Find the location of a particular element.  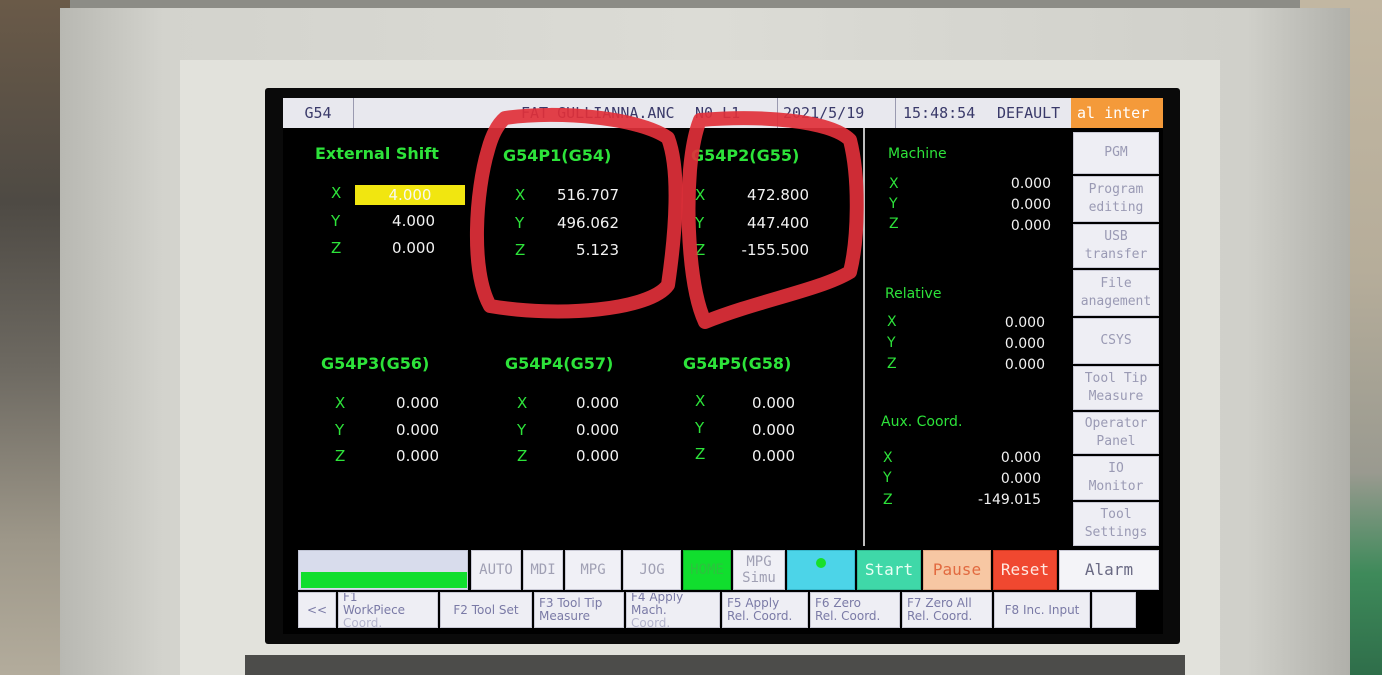

p5-title: G54P5(G58) is located at coordinates (737, 363).